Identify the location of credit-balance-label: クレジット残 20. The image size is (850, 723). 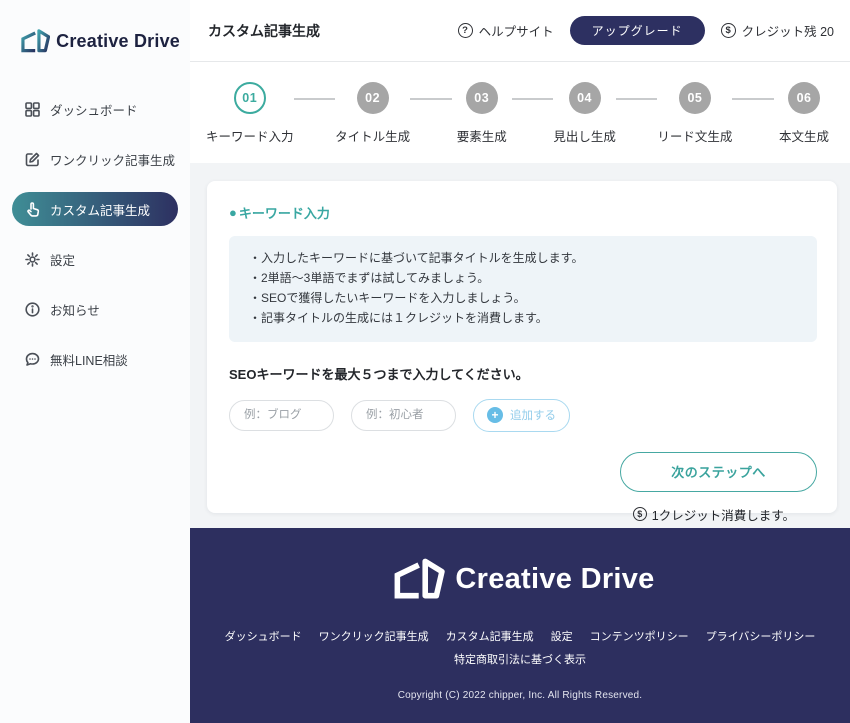
(787, 32).